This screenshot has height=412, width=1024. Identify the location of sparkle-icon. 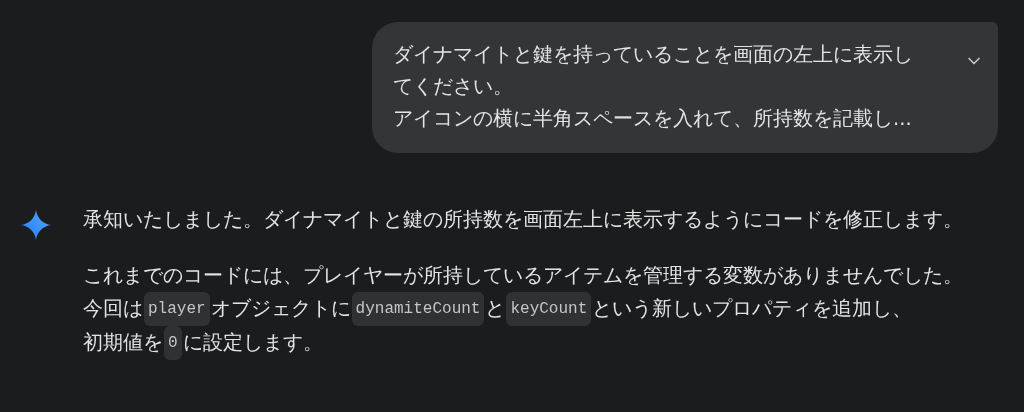
(36, 225).